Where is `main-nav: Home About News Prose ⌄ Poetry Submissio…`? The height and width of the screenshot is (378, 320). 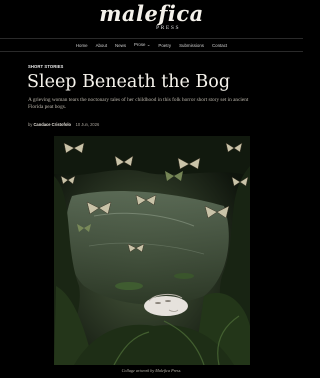 main-nav: Home About News Prose ⌄ Poetry Submissio… is located at coordinates (151, 45).